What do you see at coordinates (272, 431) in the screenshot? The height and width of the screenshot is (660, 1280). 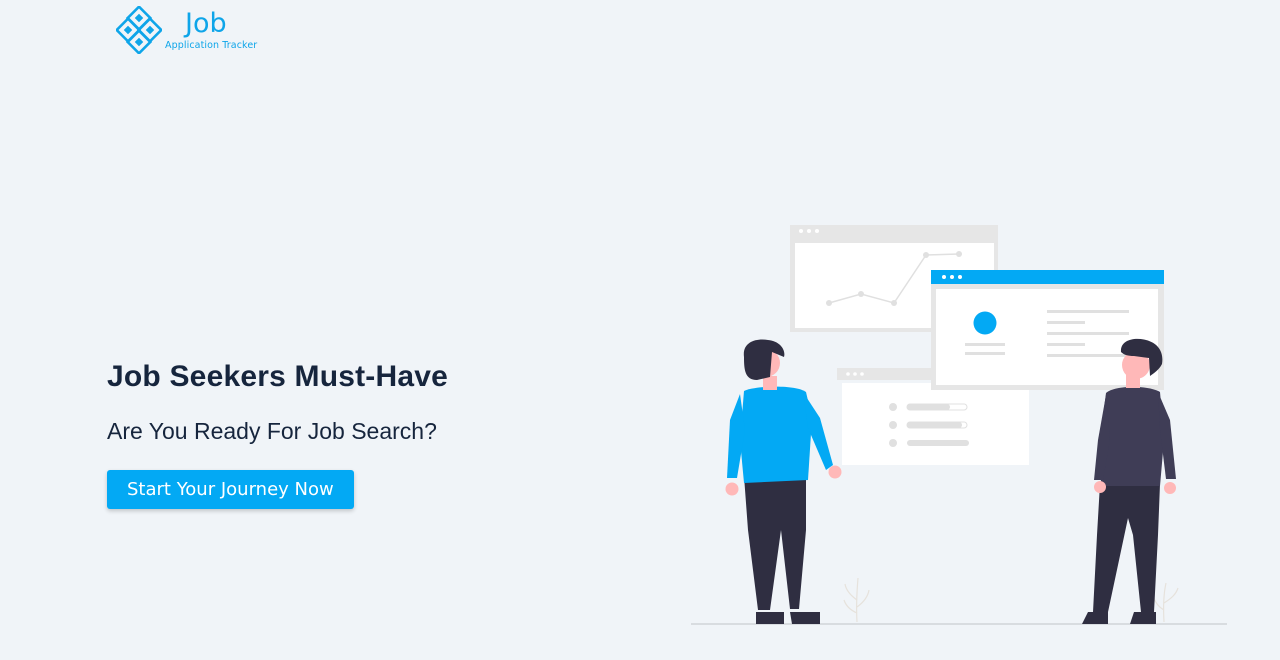 I see `hero-subtitle: Are You Ready For Job Search?` at bounding box center [272, 431].